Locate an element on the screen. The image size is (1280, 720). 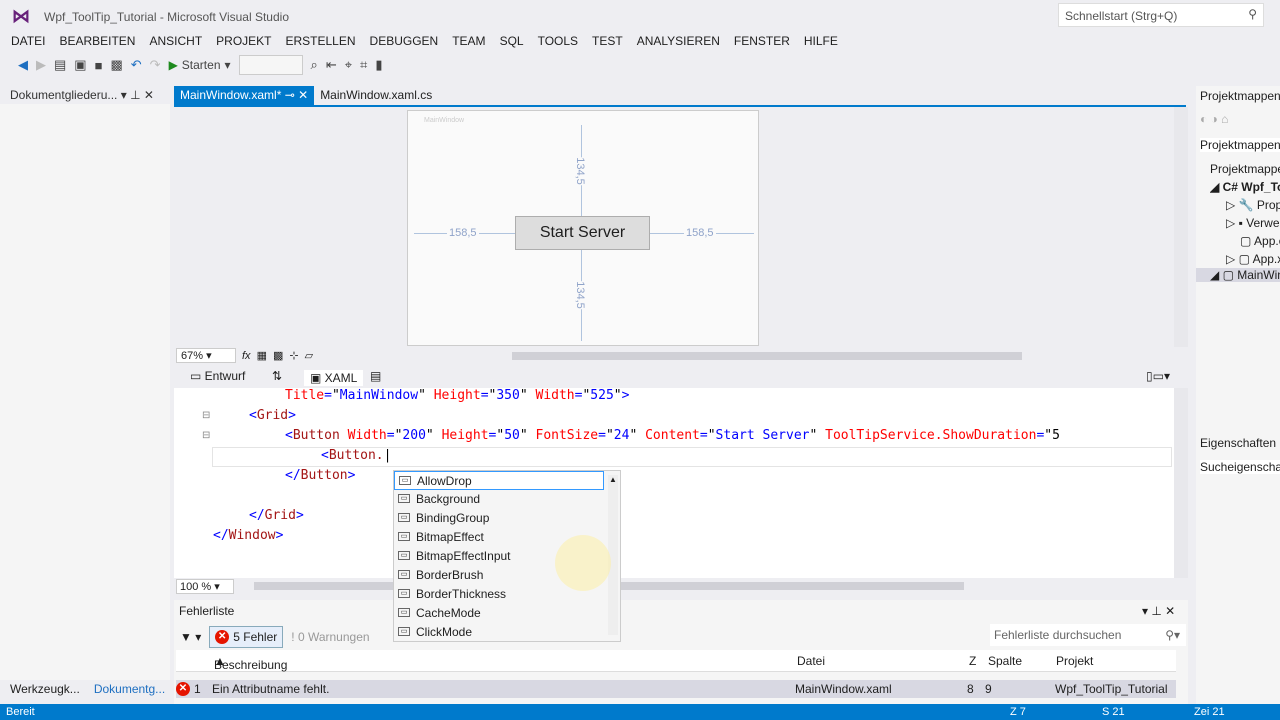
tree-item-selected: ◢ ▢ MainWindow.xaml is located at coordinates (1238, 275).